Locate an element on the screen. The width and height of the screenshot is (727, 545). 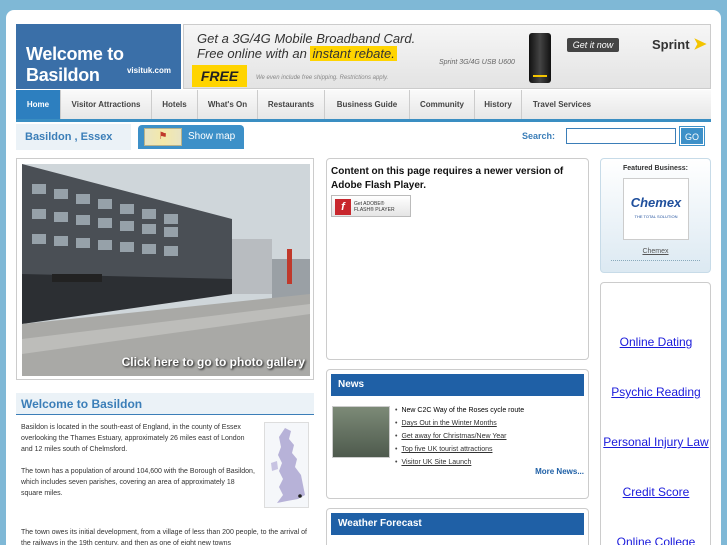
location-name: Basildon , Essex is located at coordinates (73, 137).